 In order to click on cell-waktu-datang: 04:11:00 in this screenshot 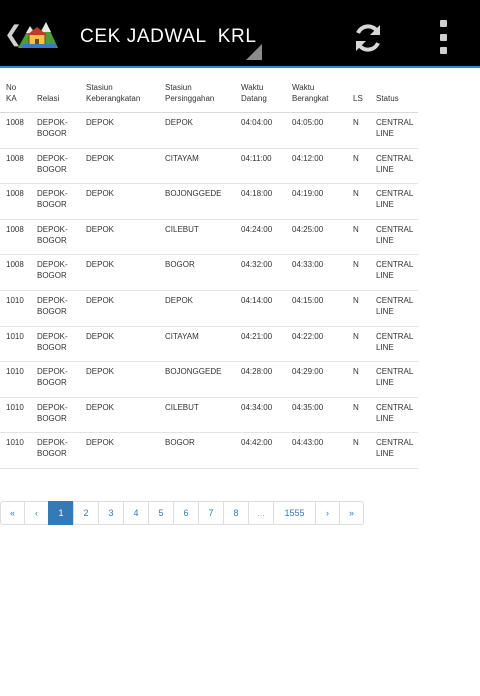, I will do `click(260, 166)`.